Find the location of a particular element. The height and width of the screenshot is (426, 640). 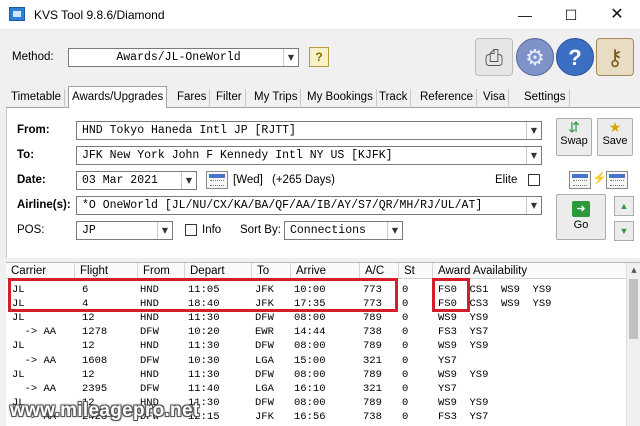

elite-checkbox is located at coordinates (534, 180).